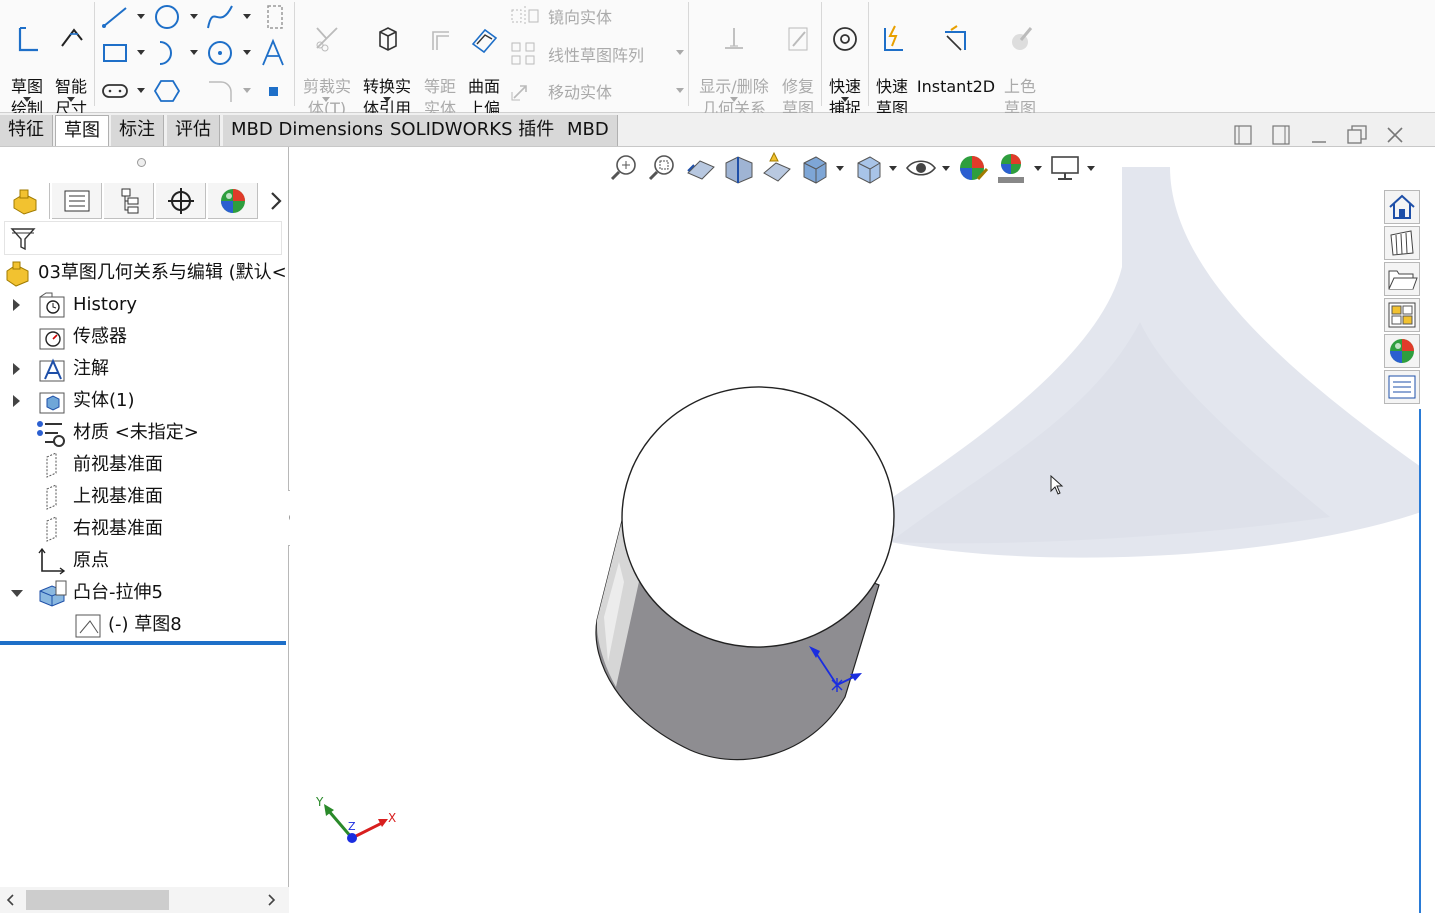  I want to click on move-dropdown, so click(680, 90).